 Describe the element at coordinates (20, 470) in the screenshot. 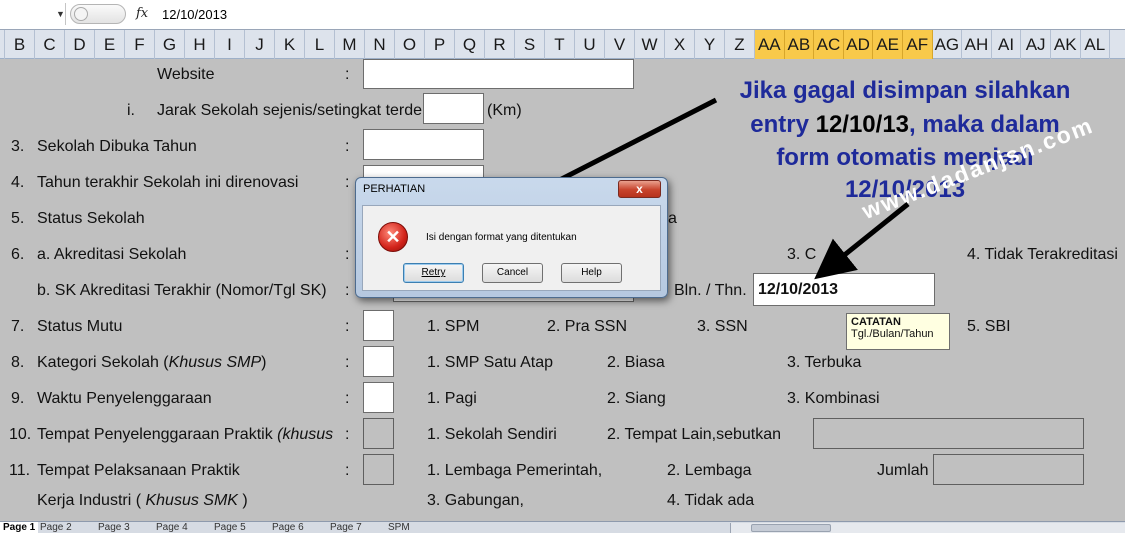

I see `row-number: 11.` at that location.